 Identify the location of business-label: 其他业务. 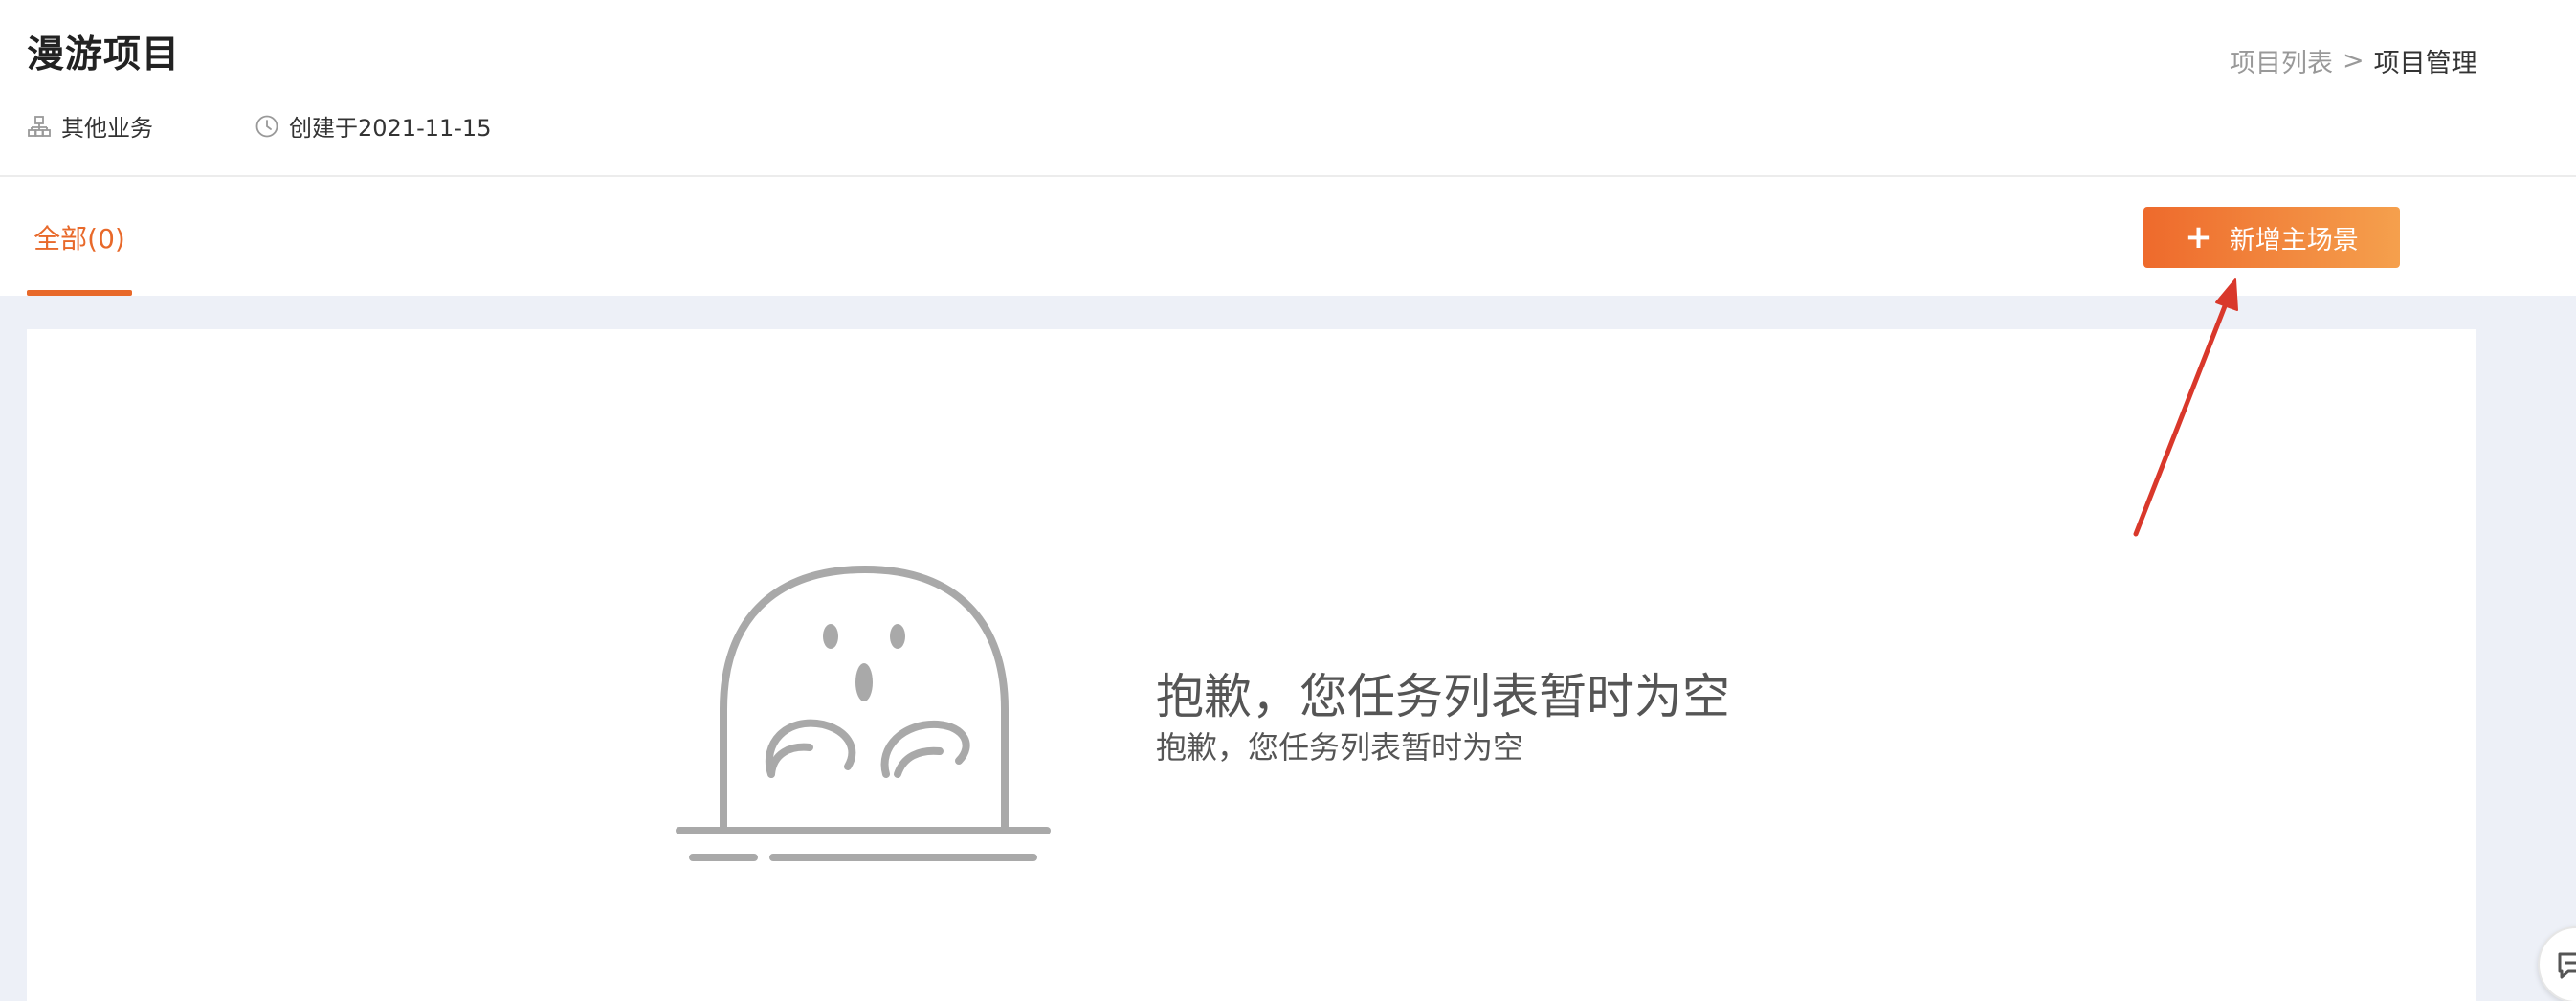
(107, 128).